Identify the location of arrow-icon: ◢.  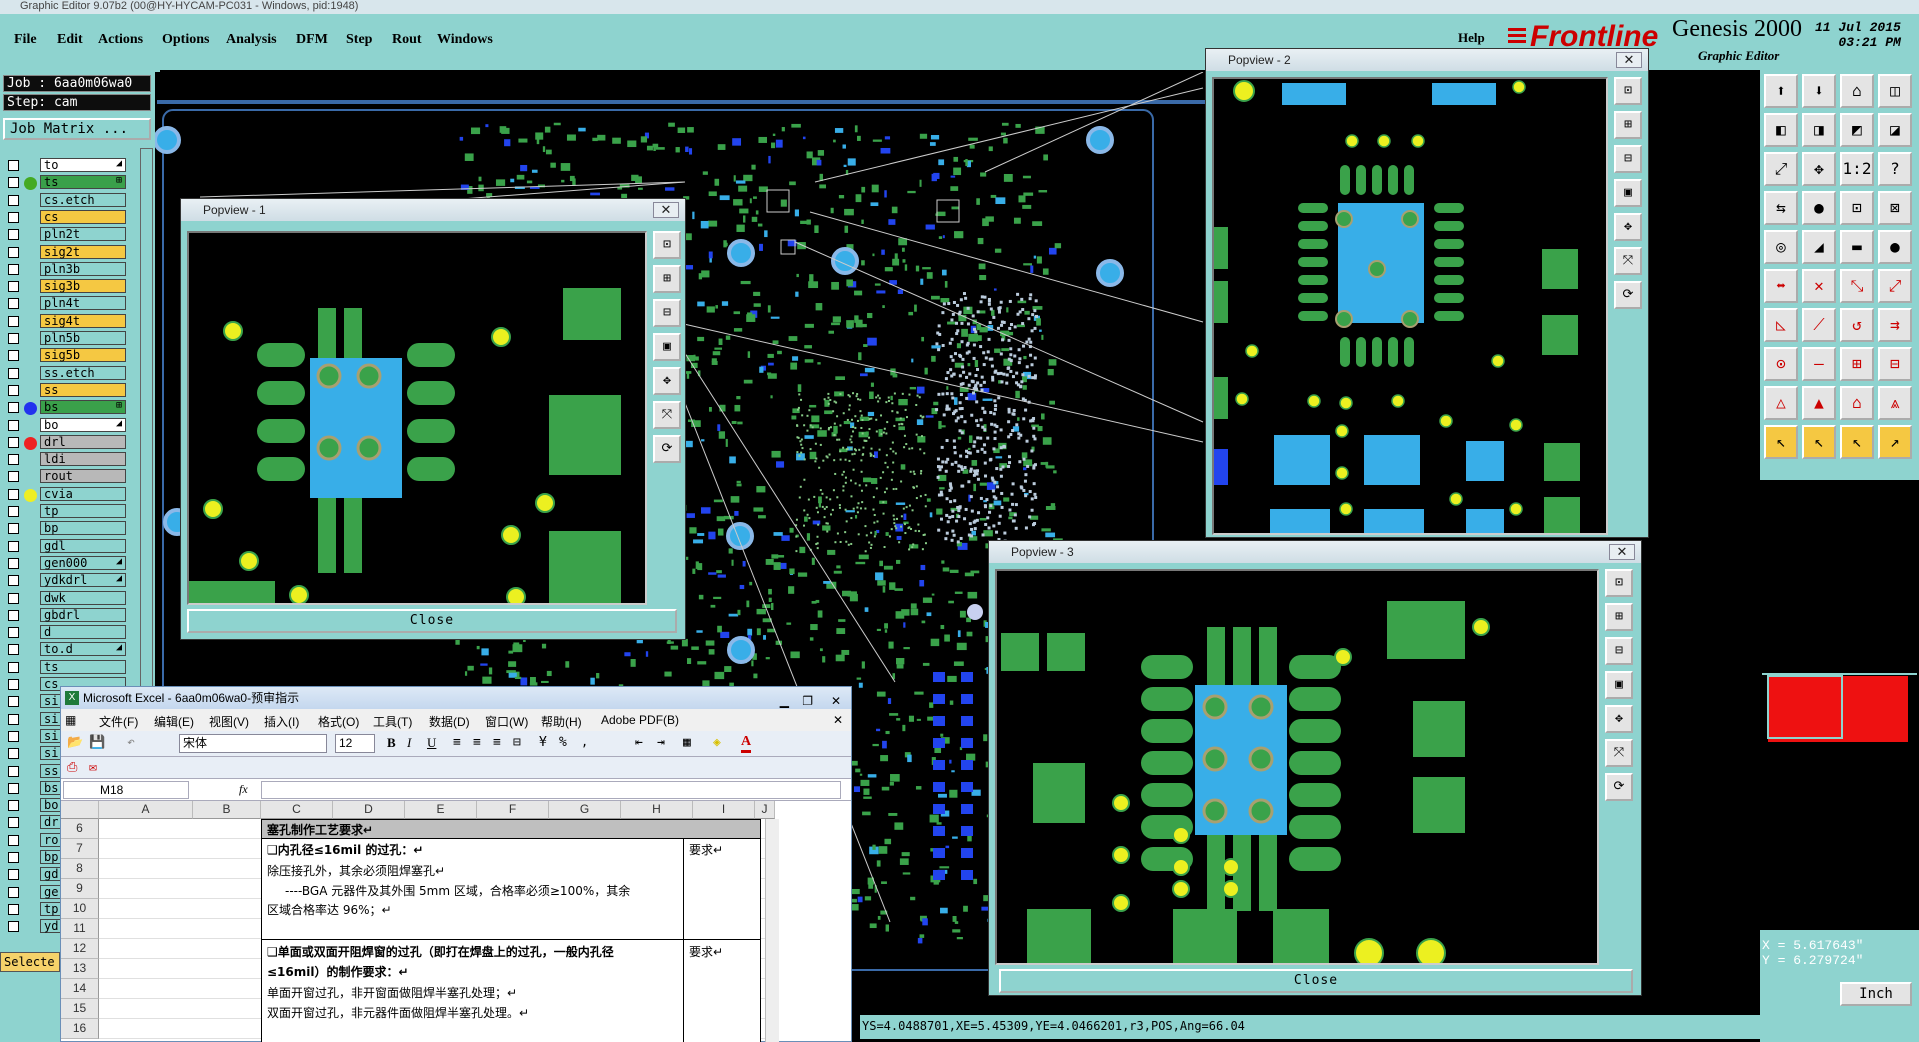
(1819, 247).